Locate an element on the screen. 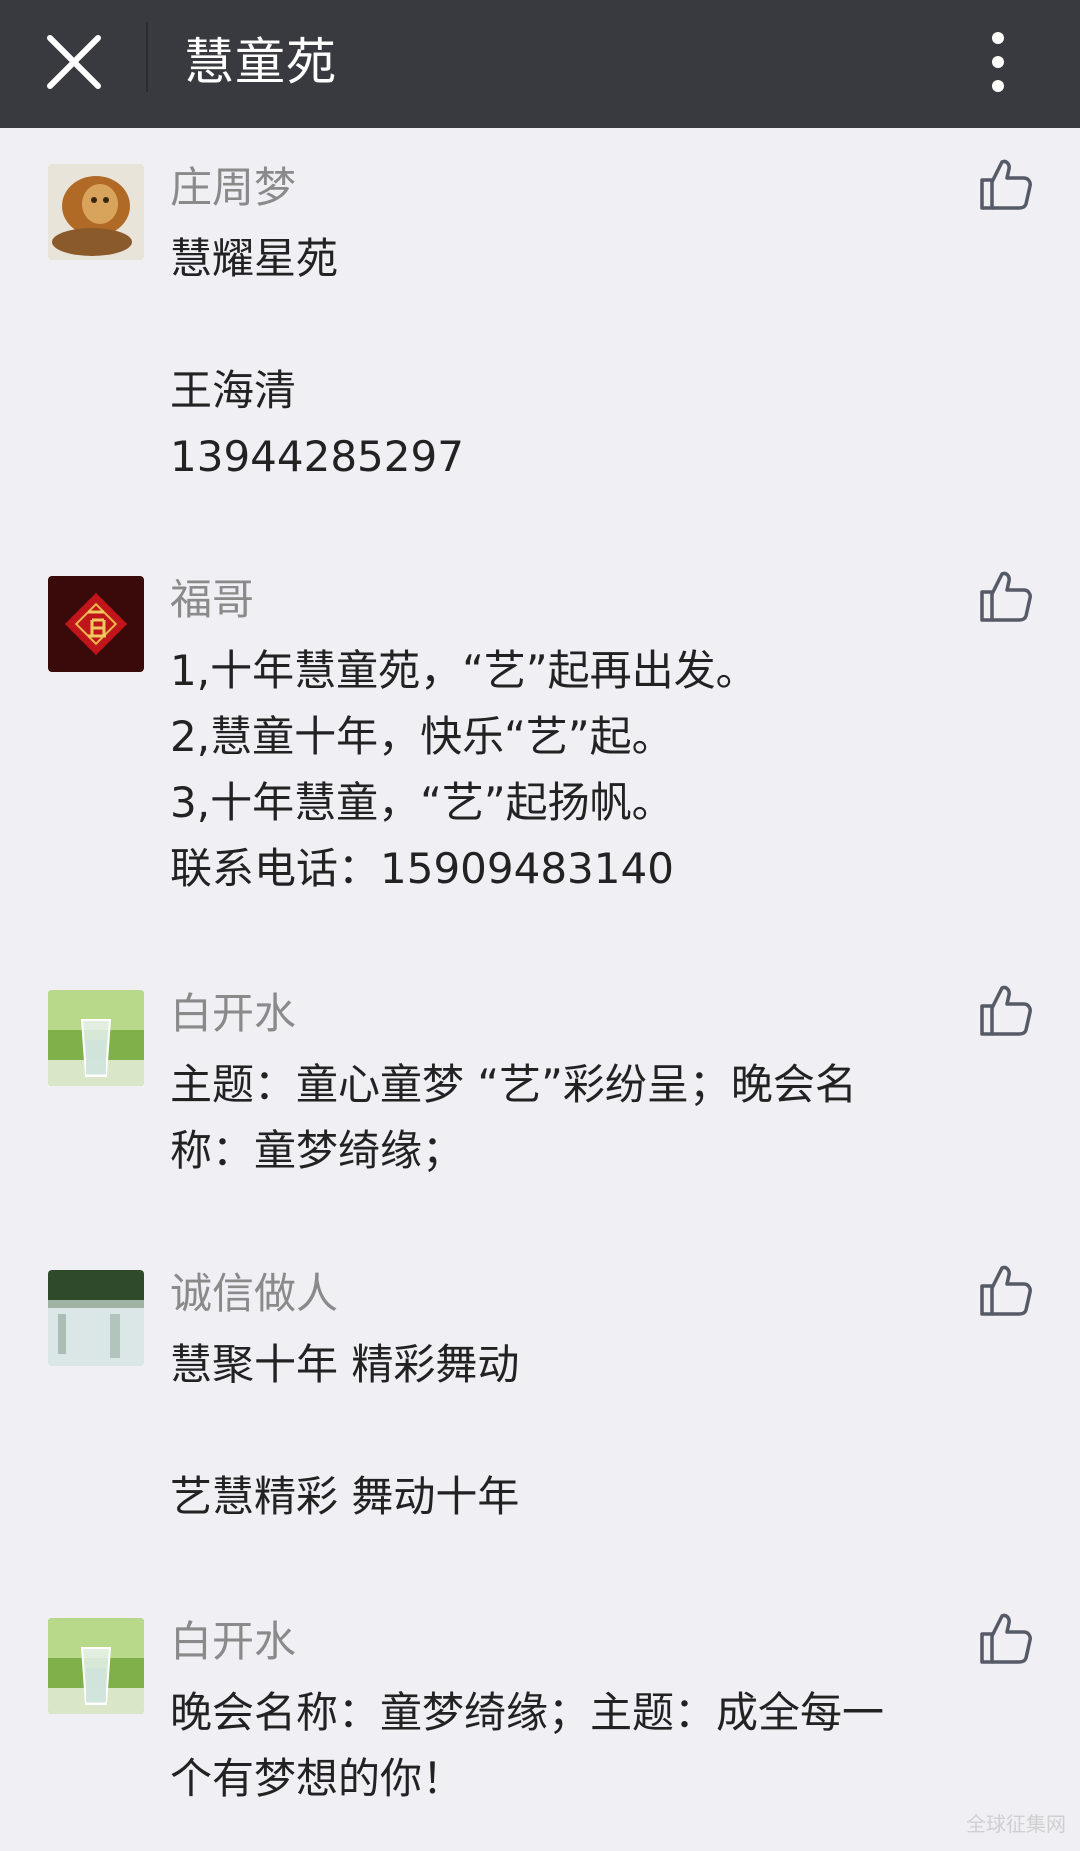 The width and height of the screenshot is (1080, 1851). comment-content: 主题：童心童梦 “艺”彩纷呈；晚会名 称：童梦绮缘； is located at coordinates (595, 1118).